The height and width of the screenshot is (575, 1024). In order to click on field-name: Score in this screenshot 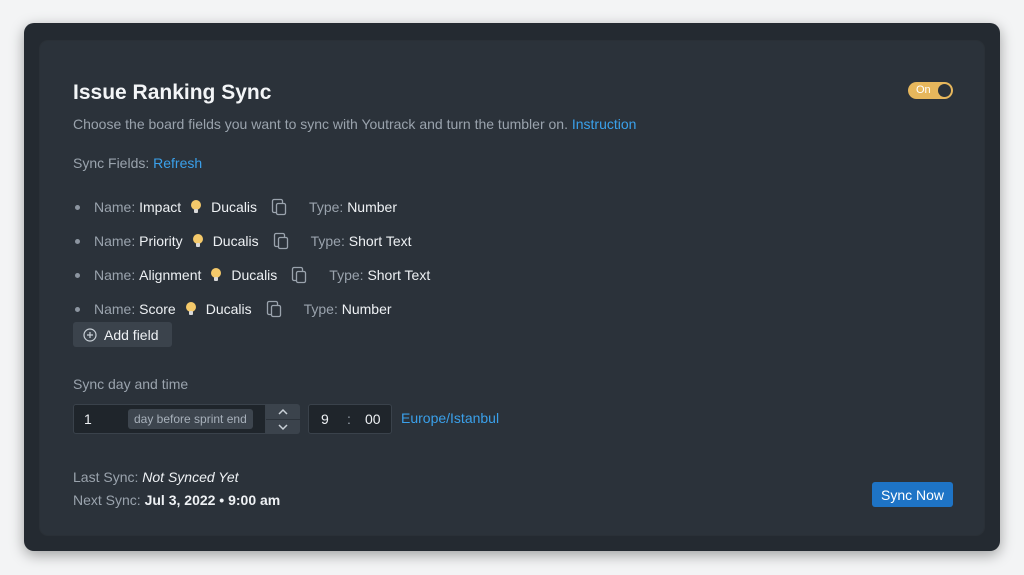, I will do `click(157, 309)`.